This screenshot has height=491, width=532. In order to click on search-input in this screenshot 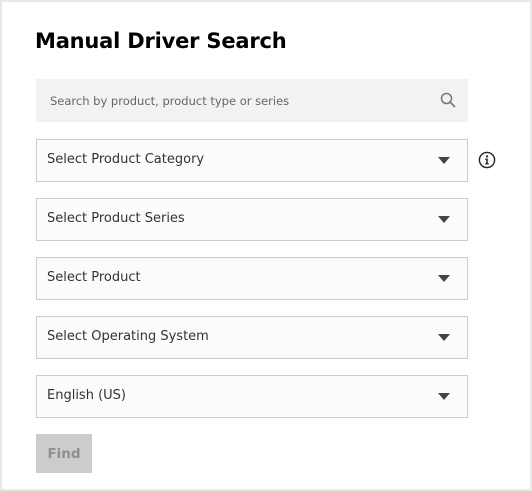, I will do `click(232, 100)`.